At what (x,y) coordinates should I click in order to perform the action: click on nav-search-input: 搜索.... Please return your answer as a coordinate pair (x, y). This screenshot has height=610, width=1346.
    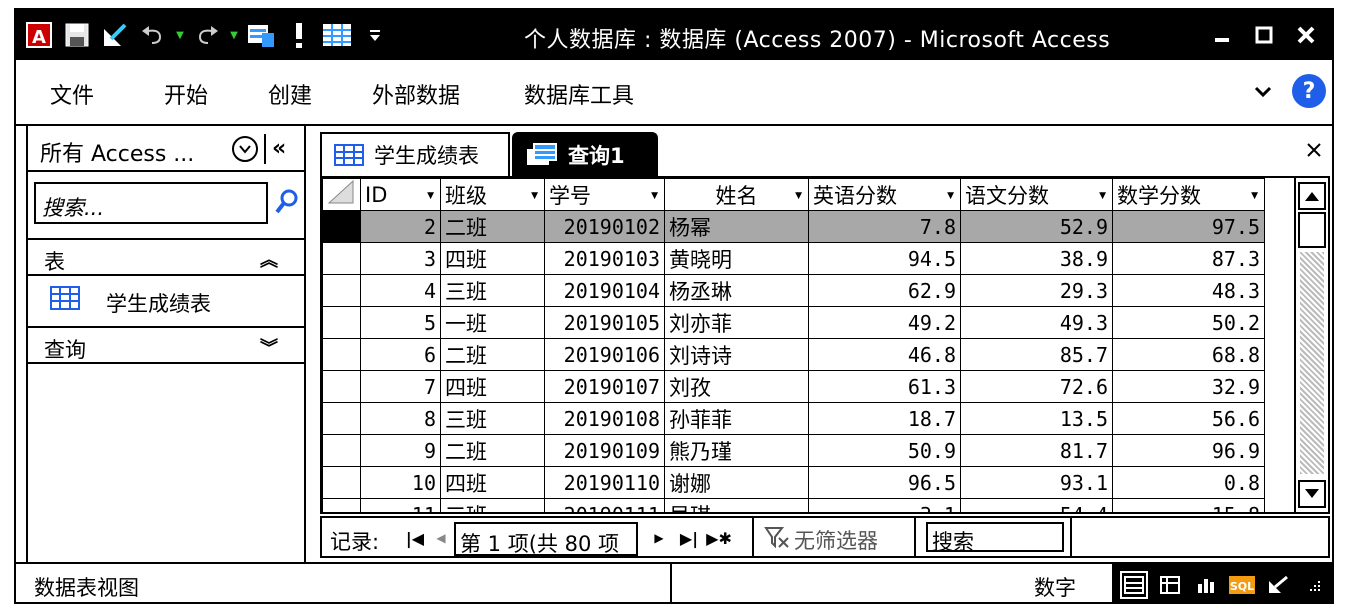
    Looking at the image, I should click on (151, 203).